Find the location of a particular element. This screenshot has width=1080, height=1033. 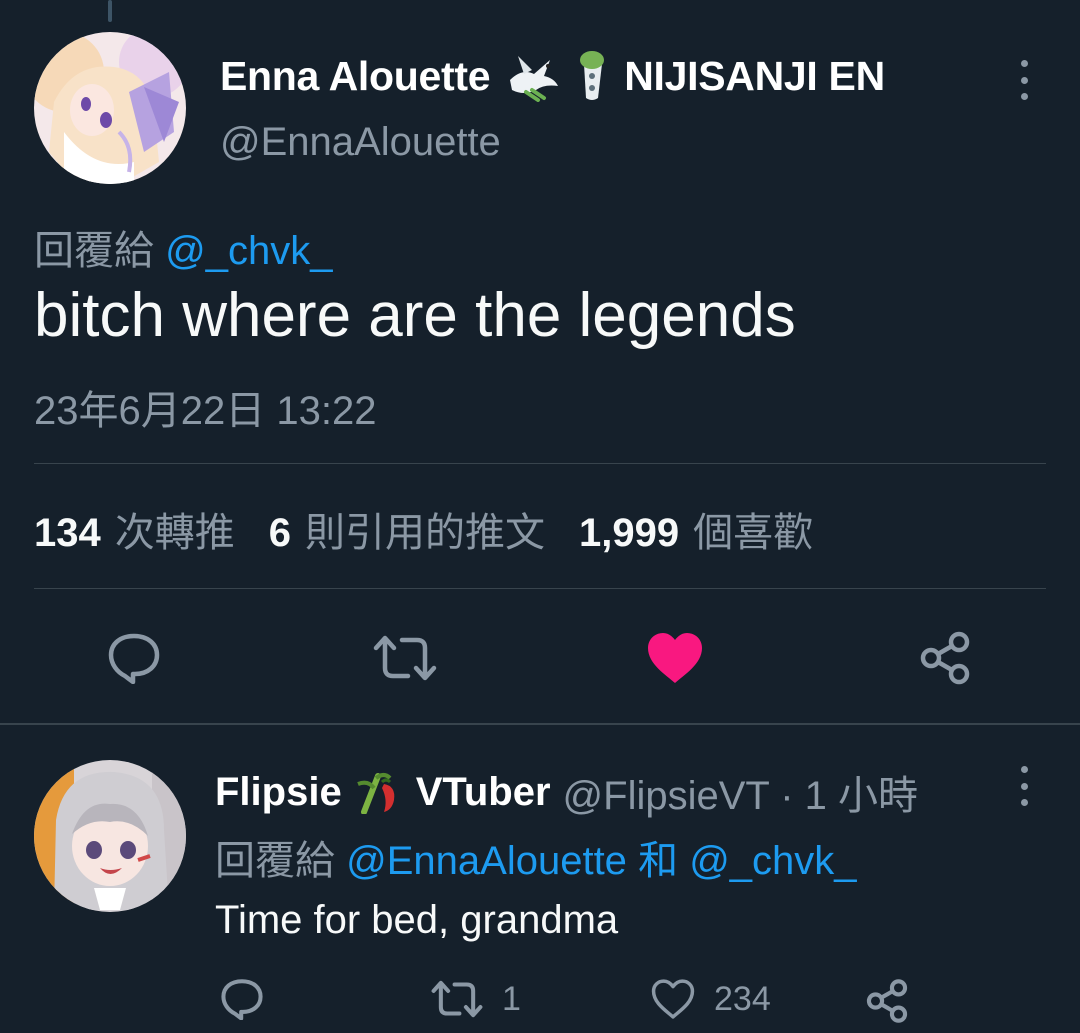

reply-avatar is located at coordinates (110, 836).